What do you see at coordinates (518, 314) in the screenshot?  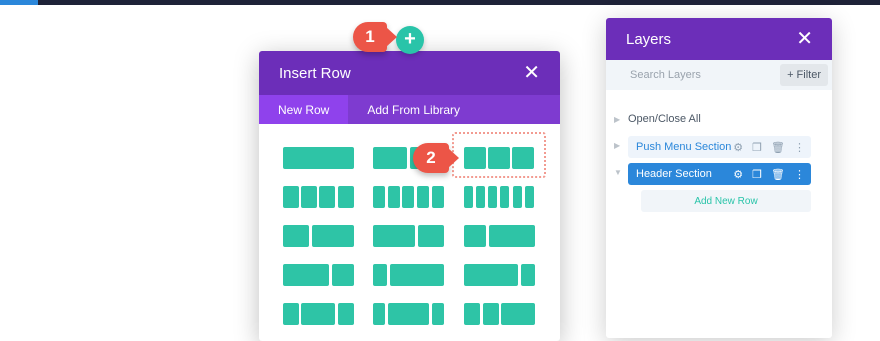 I see `layout-mix-c3` at bounding box center [518, 314].